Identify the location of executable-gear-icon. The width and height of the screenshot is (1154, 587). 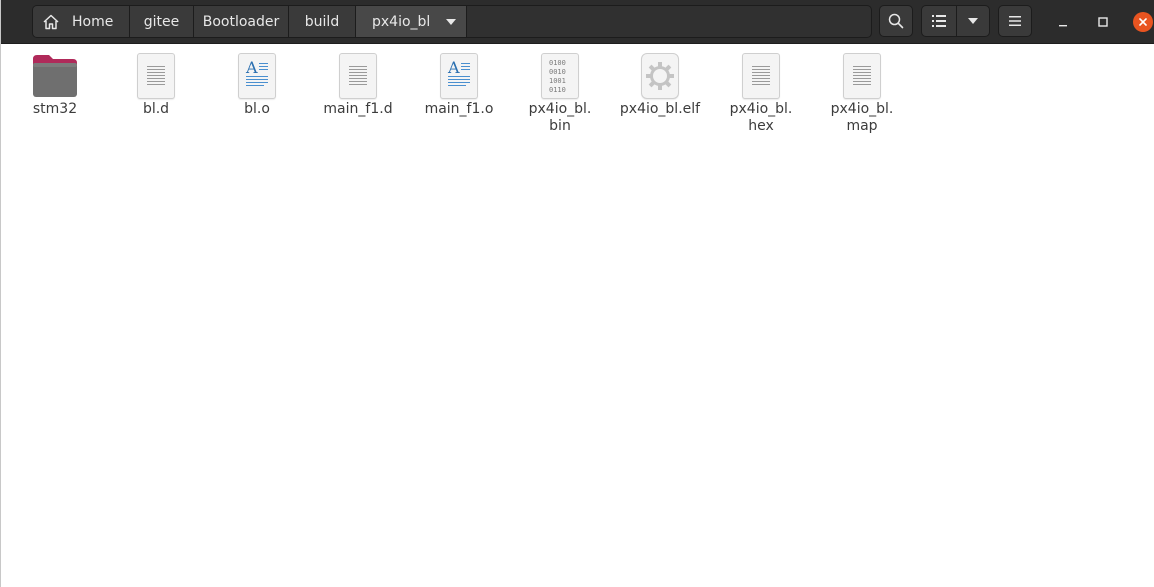
(660, 76).